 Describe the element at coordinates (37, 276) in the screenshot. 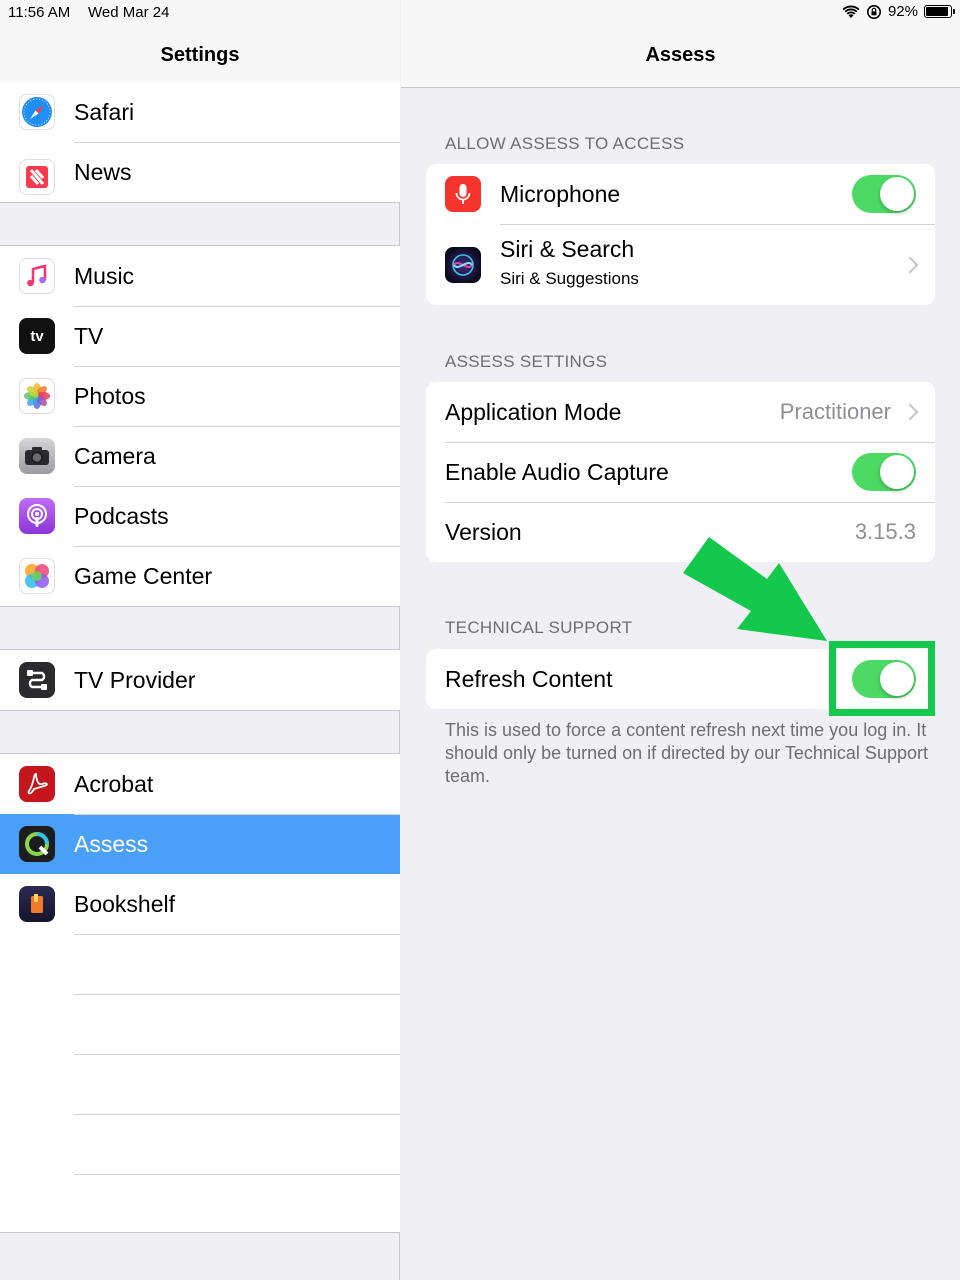

I see `music-icon` at that location.